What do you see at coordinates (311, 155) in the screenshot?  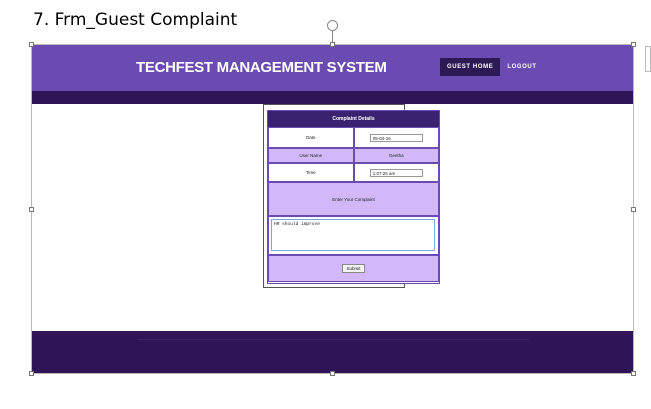 I see `user-name-label: User Name` at bounding box center [311, 155].